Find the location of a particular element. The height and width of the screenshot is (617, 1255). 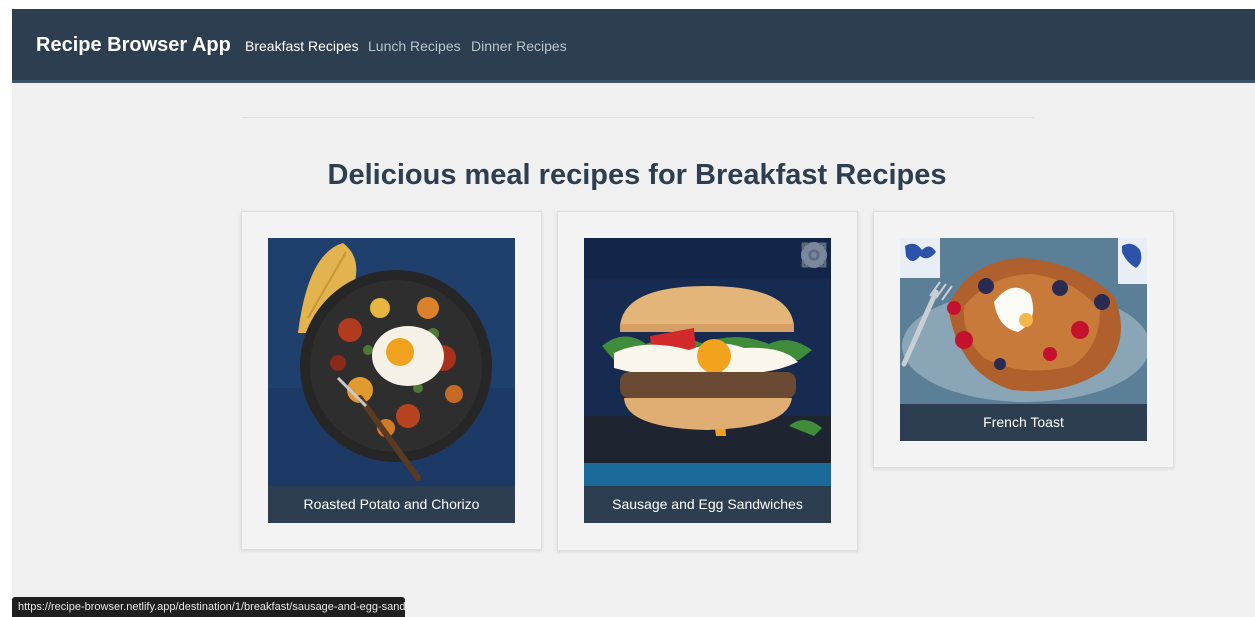

recipe-image-roasted-potato-chorizo is located at coordinates (391, 362).